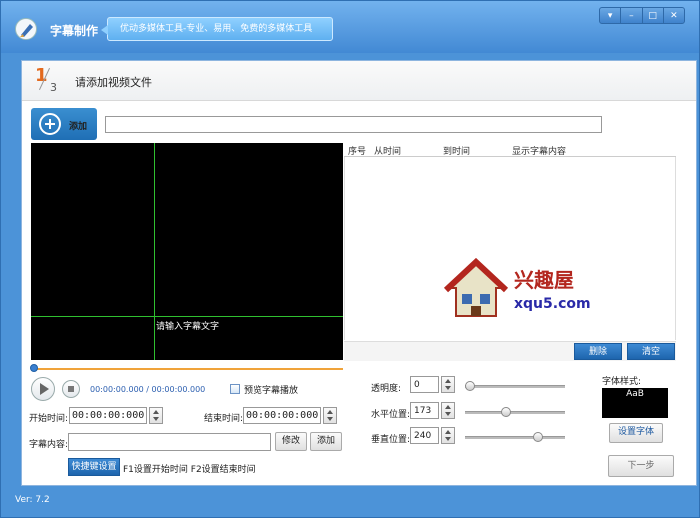 The height and width of the screenshot is (518, 700). I want to click on add-video-label: 添加, so click(78, 127).